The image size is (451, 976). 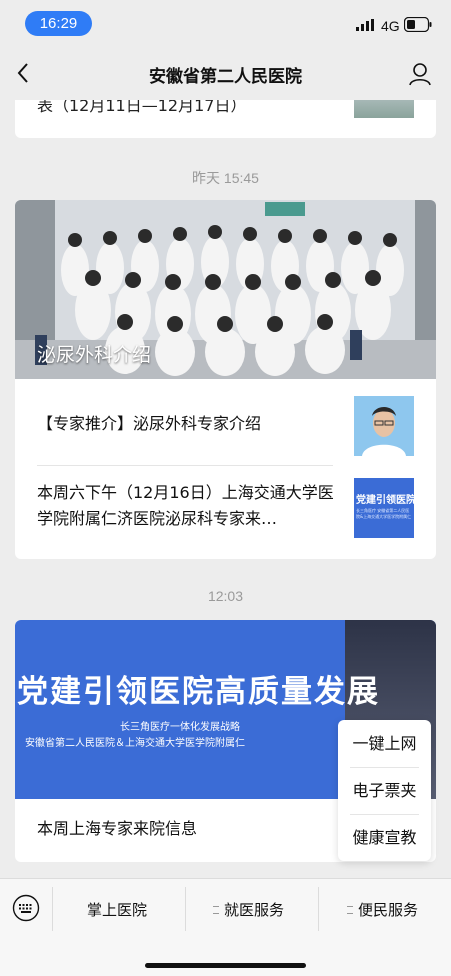 What do you see at coordinates (225, 965) in the screenshot?
I see `home-indicator` at bounding box center [225, 965].